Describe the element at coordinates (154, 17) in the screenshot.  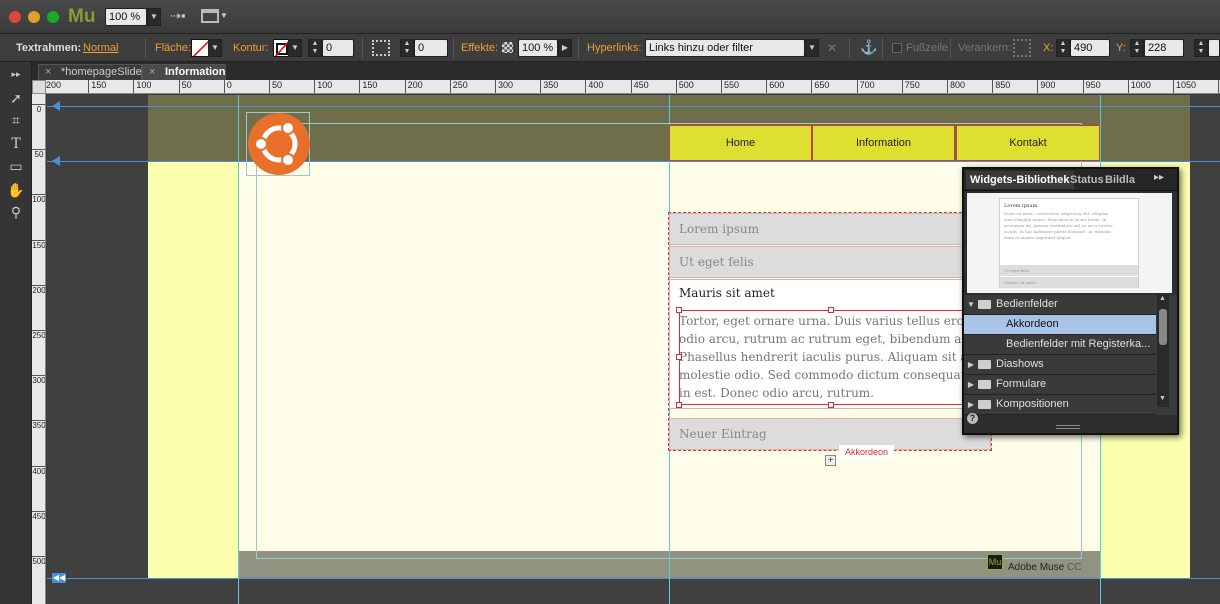
I see `zoom-dropdown-icon: ▼` at that location.